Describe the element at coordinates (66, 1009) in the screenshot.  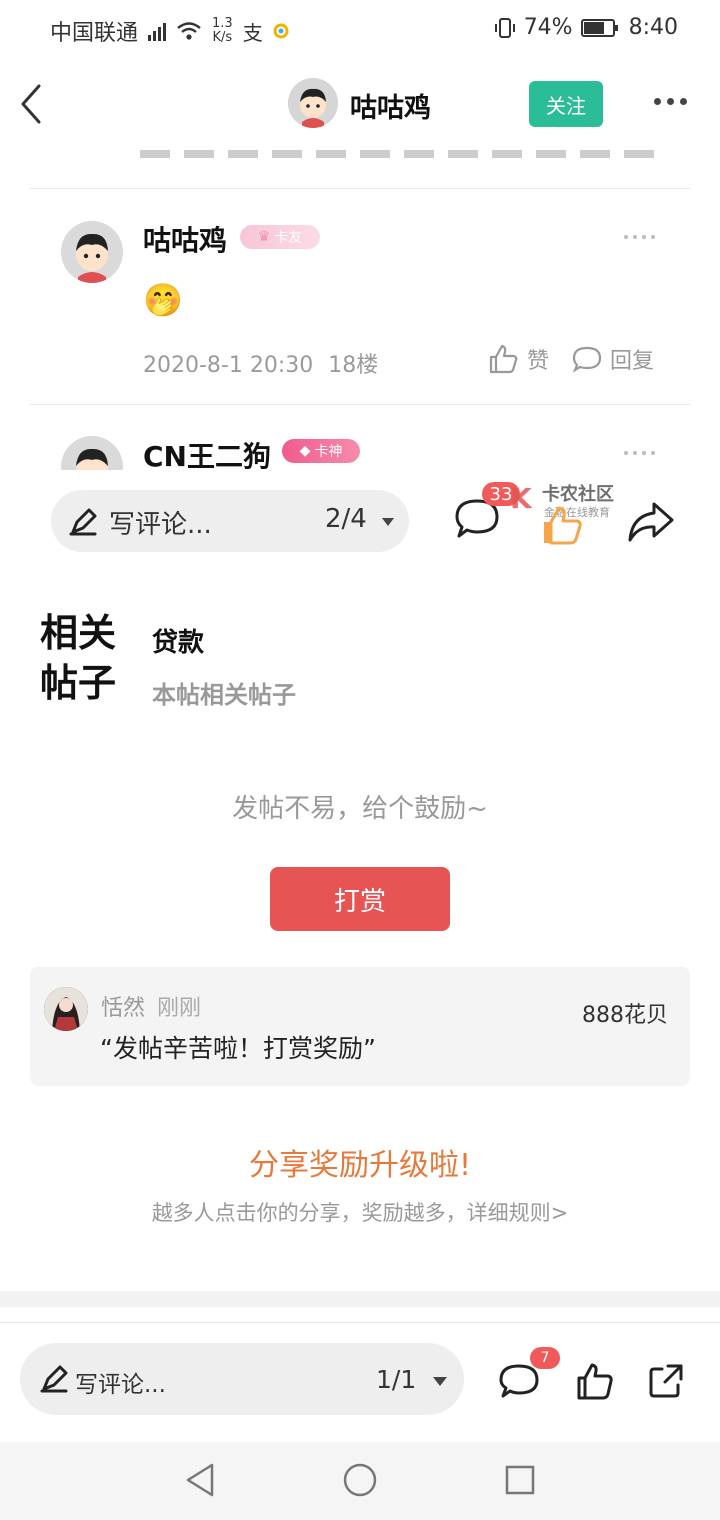
I see `rewarder-avatar` at that location.